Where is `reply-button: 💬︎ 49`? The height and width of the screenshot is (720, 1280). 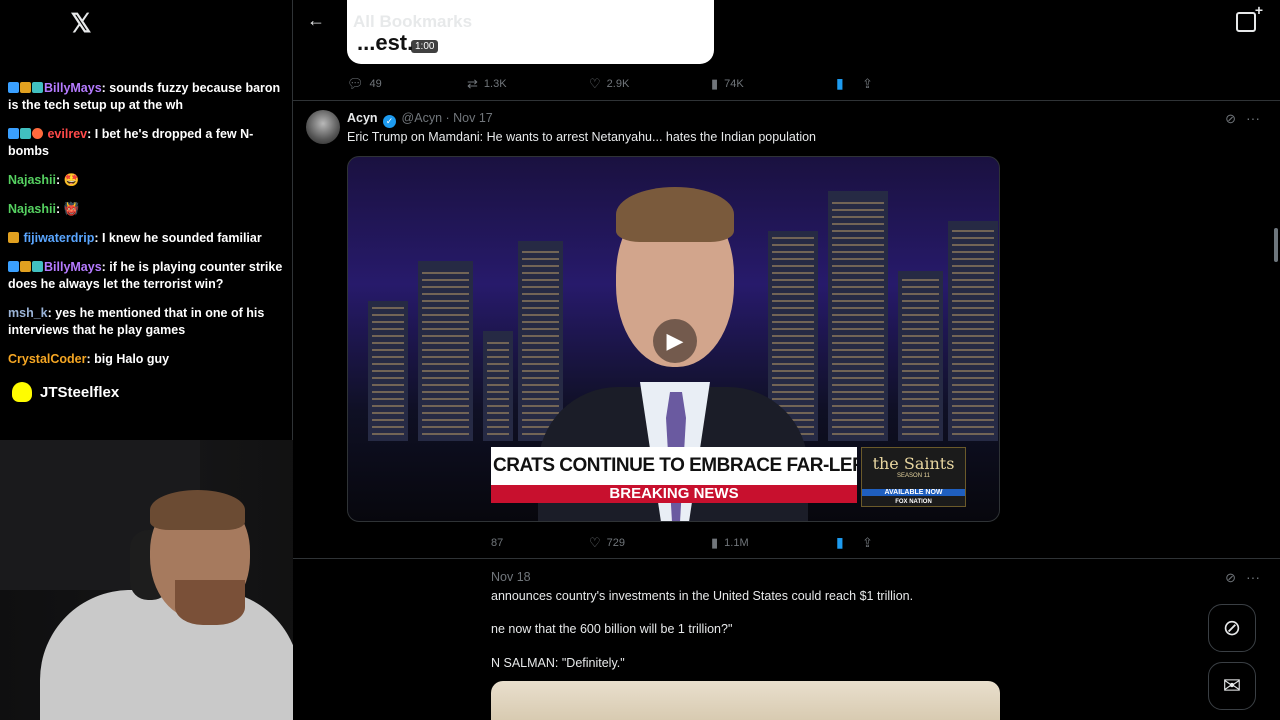 reply-button: 💬︎ 49 is located at coordinates (407, 84).